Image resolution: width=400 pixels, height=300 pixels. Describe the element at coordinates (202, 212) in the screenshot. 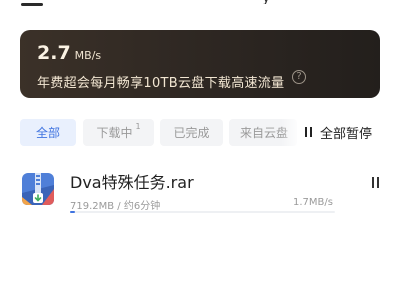

I see `task-progress-bar` at that location.